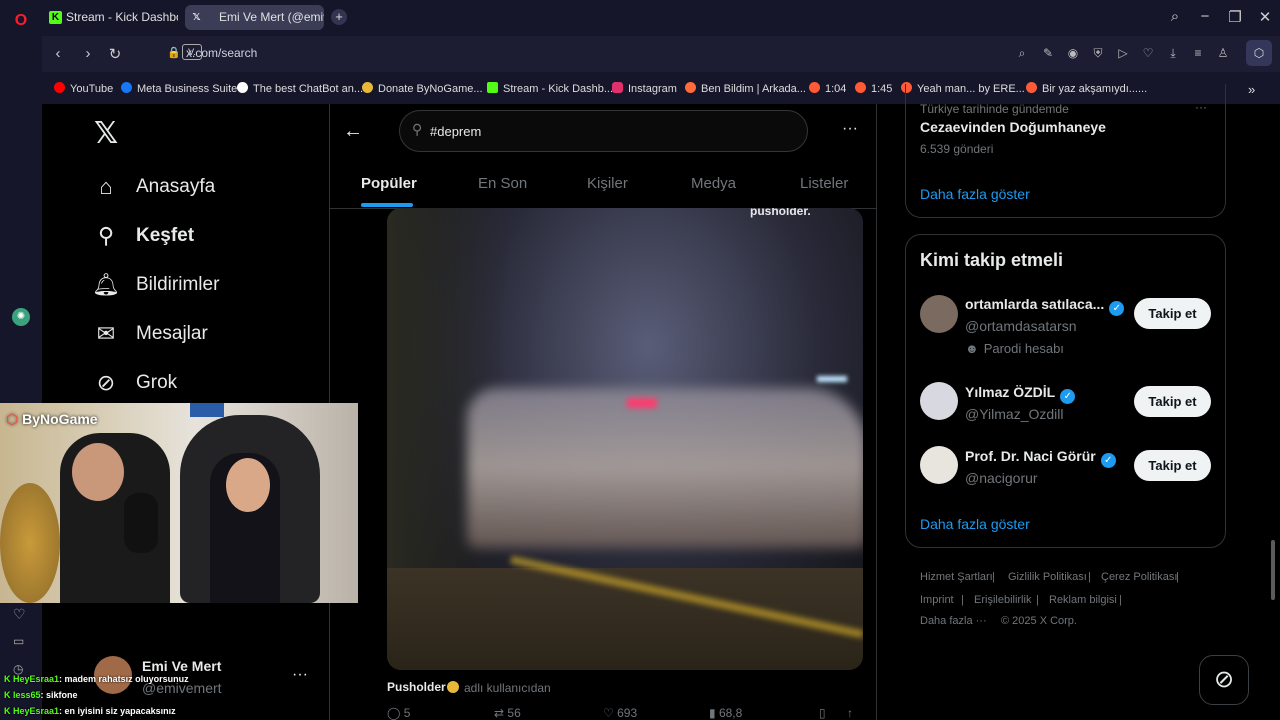 Image resolution: width=1280 pixels, height=720 pixels. Describe the element at coordinates (824, 183) in the screenshot. I see `tab-lists: Listeler` at that location.